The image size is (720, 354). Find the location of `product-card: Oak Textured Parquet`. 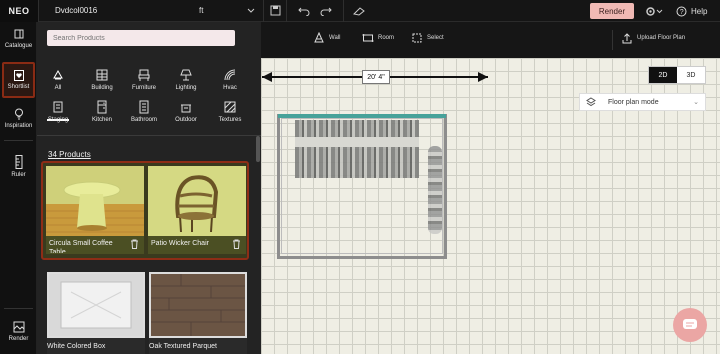

product-card: Oak Textured Parquet is located at coordinates (198, 313).